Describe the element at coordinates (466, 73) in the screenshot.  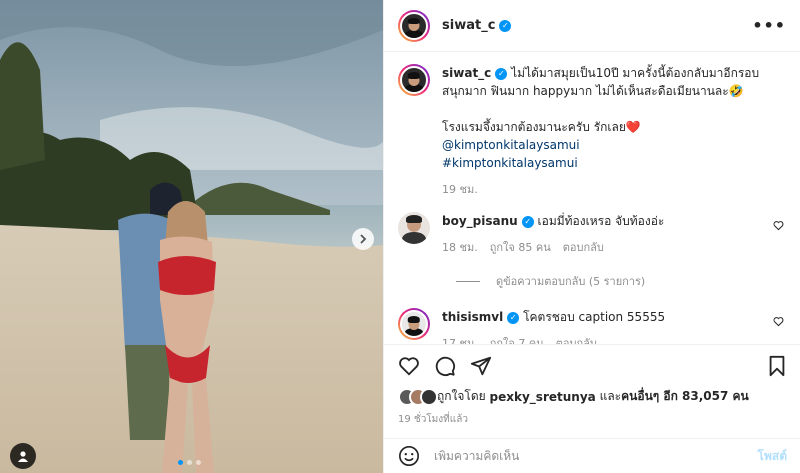
I see `caption-author-username: siwat_c` at that location.